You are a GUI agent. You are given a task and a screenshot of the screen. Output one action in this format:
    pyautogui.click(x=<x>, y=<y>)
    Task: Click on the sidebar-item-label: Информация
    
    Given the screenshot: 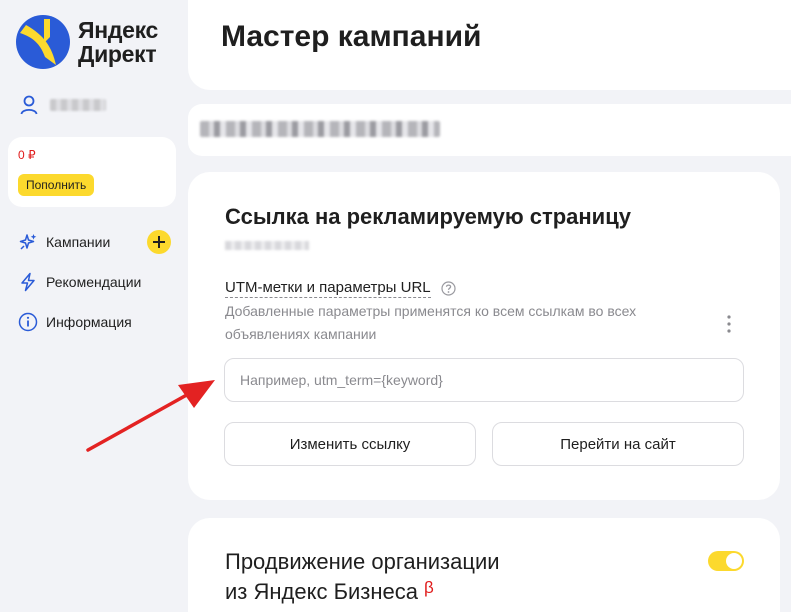 What is the action you would take?
    pyautogui.click(x=89, y=322)
    